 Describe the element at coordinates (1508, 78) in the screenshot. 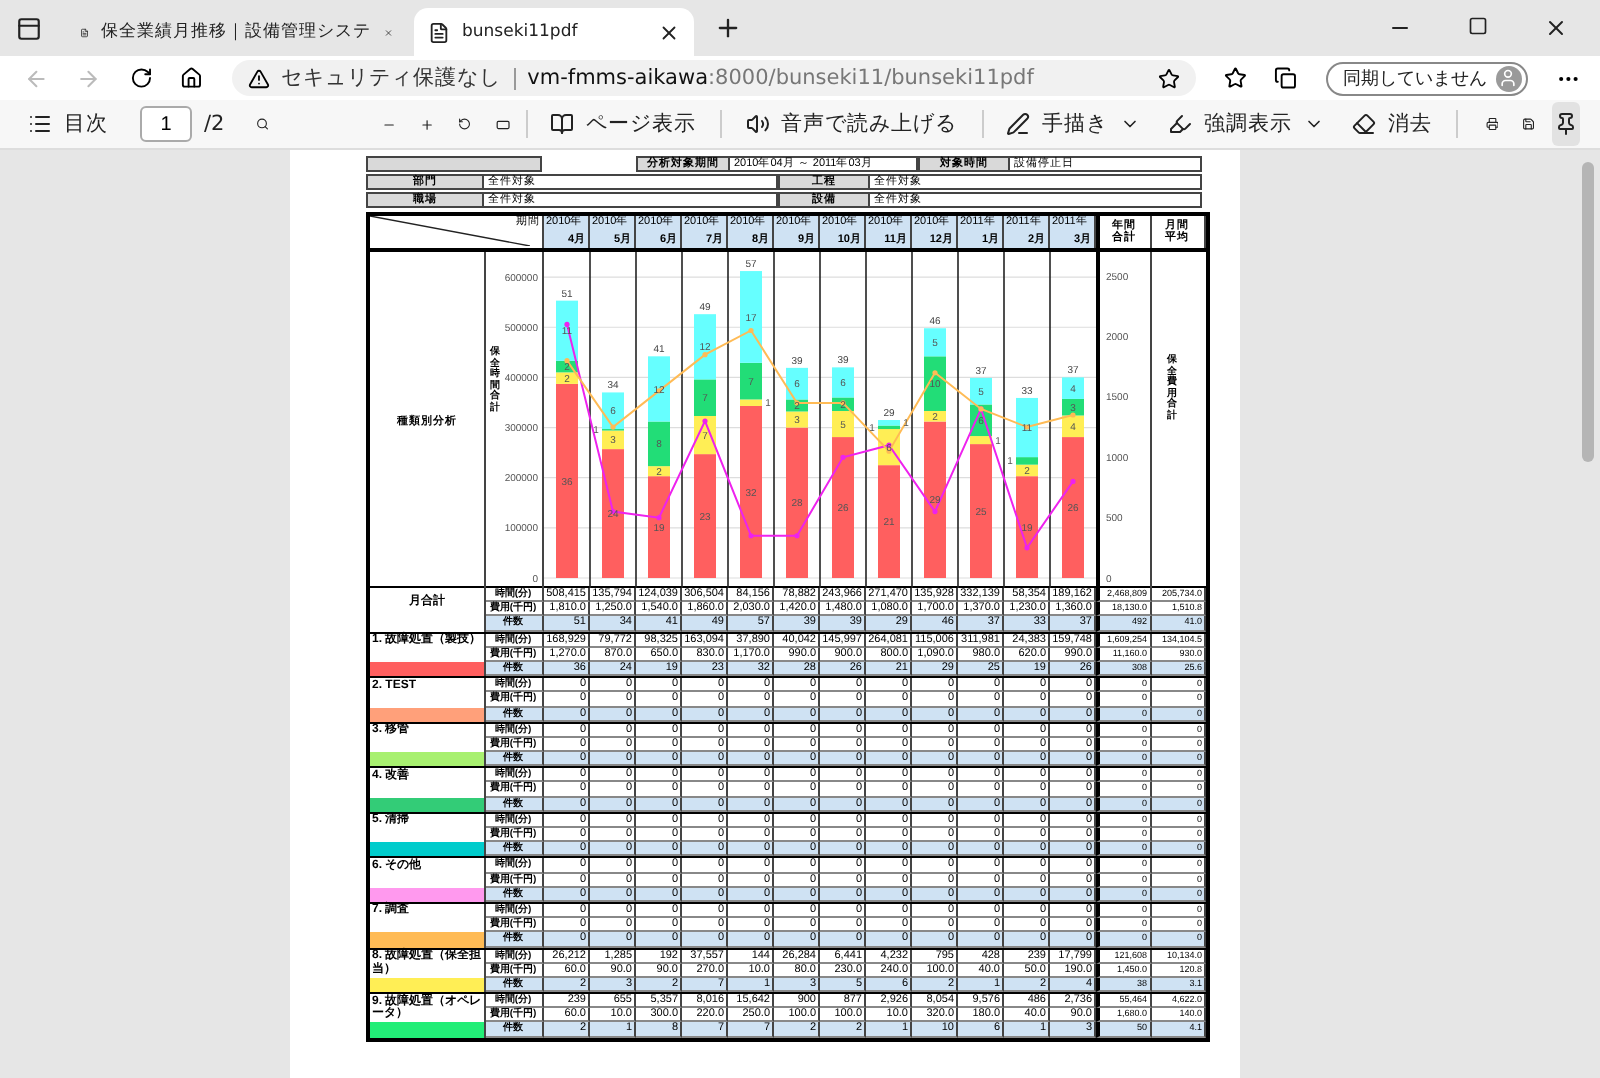

I see `avatar-icon` at that location.